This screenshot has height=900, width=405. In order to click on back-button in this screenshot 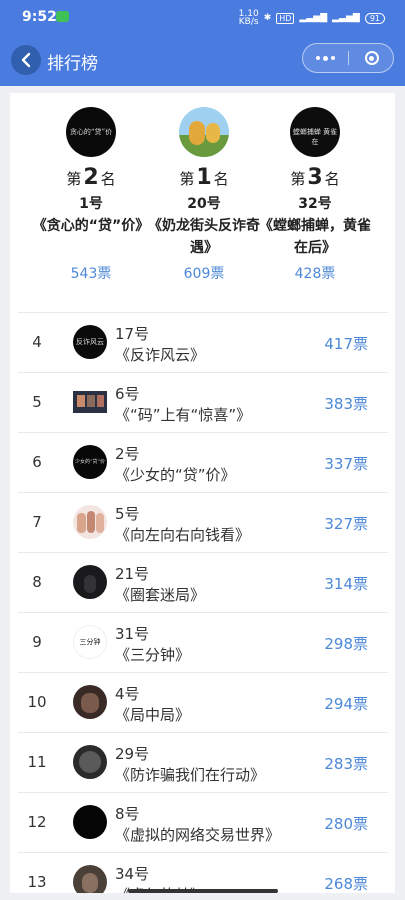, I will do `click(26, 60)`.